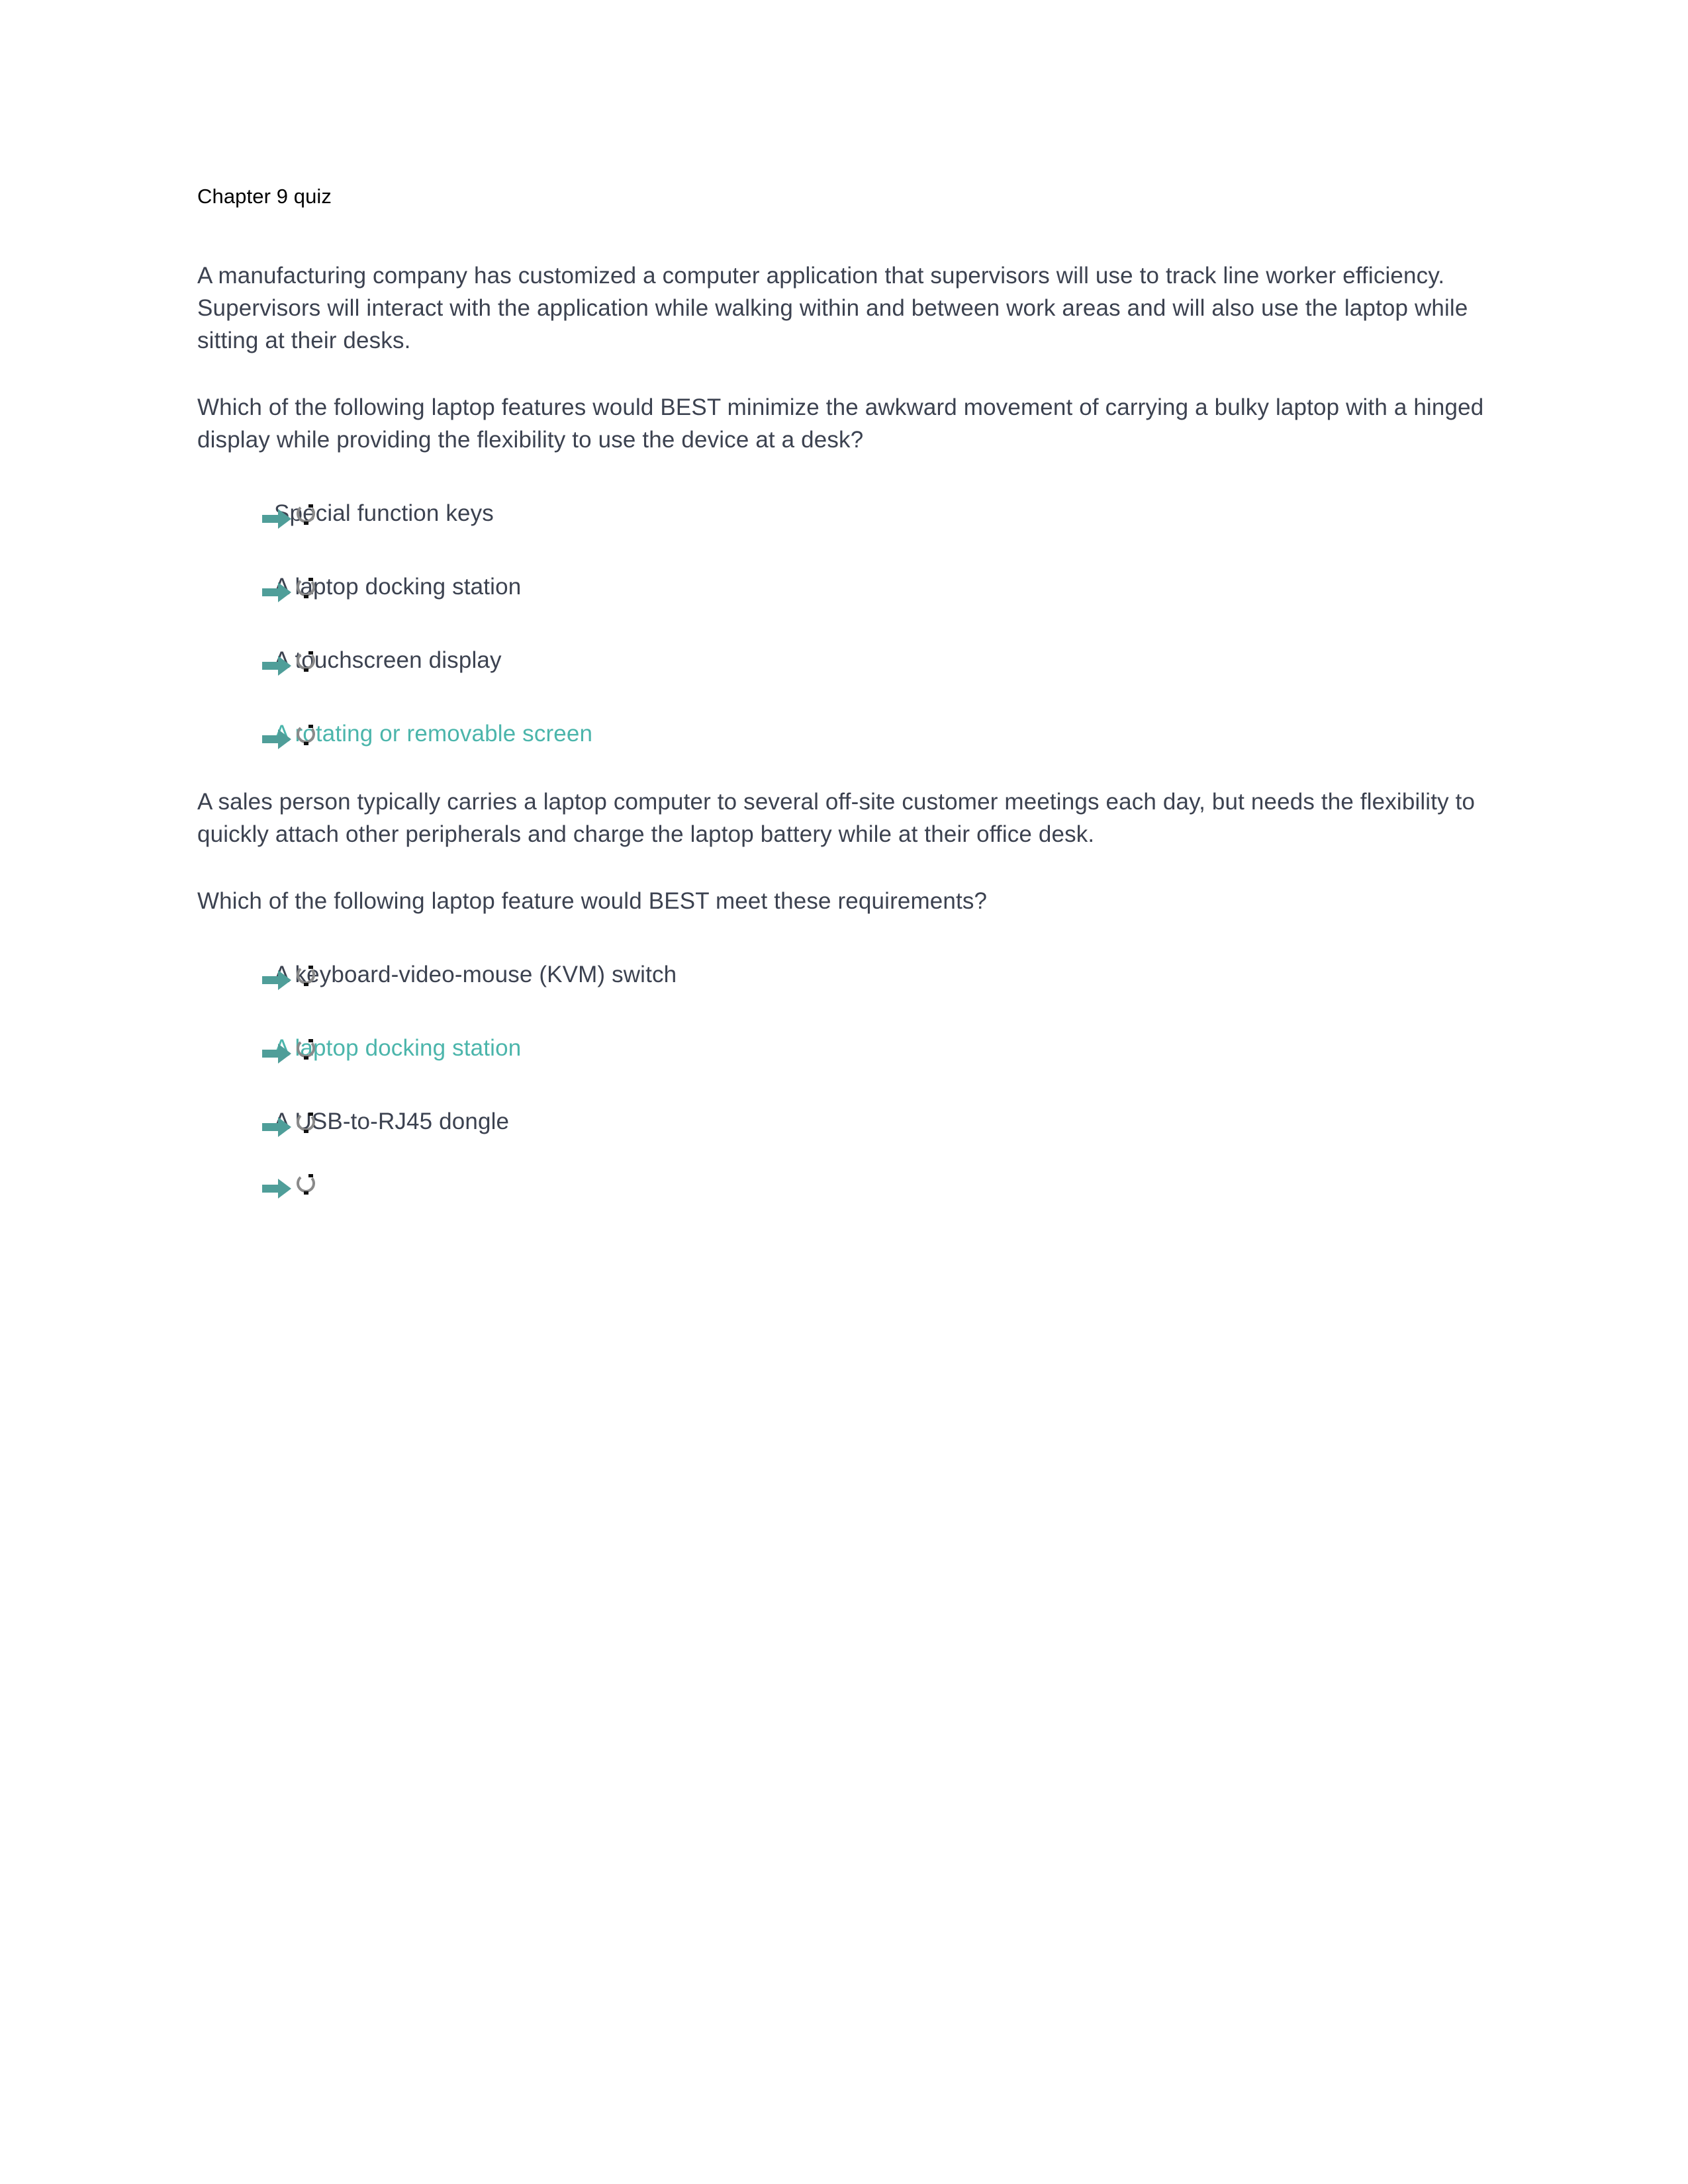 The image size is (1688, 2184). I want to click on answer-option: A keyboard-video-mouse (KVM) switch, so click(842, 974).